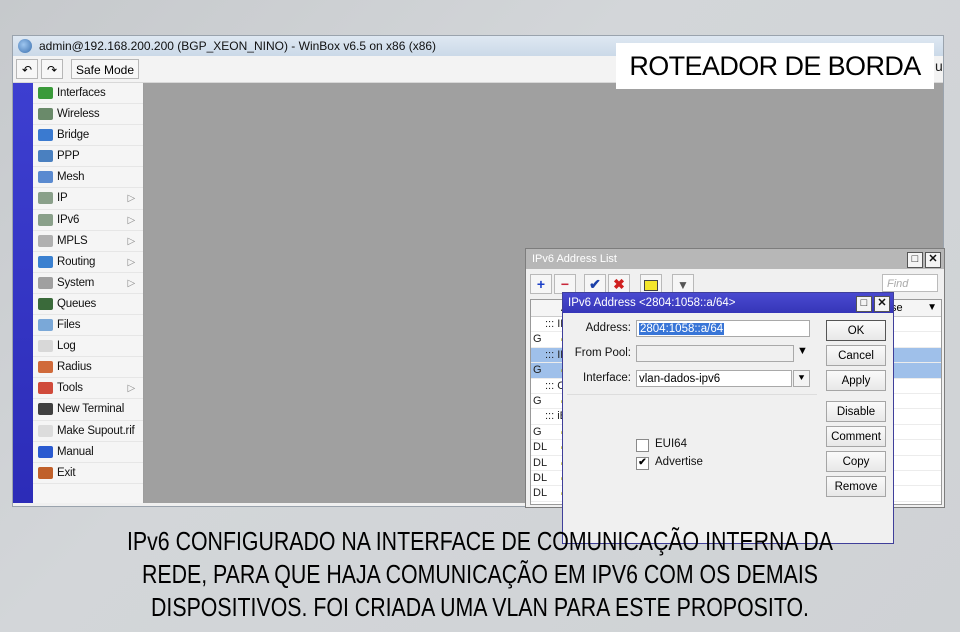 Image resolution: width=960 pixels, height=632 pixels. I want to click on sidebar-item-log: Log, so click(88, 347).